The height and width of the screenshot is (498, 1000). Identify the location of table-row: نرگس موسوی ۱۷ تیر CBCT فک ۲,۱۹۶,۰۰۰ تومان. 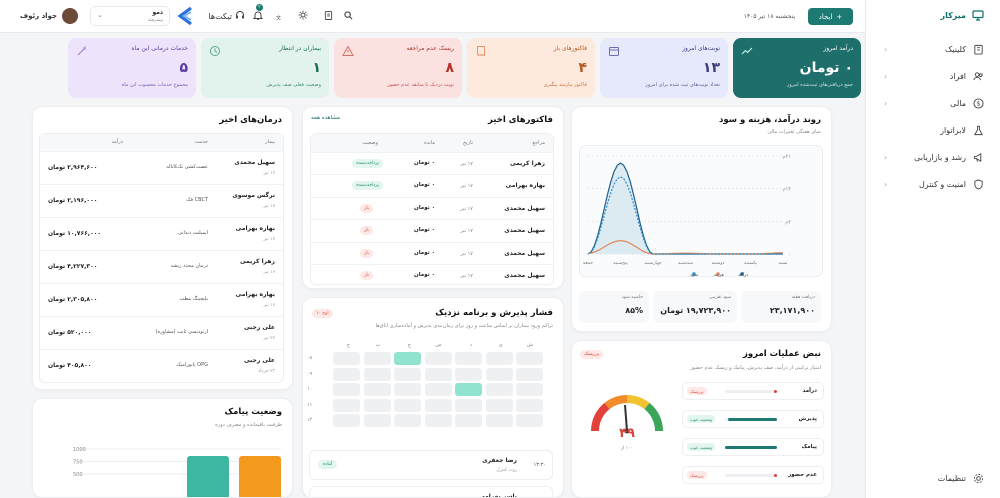
(161, 200).